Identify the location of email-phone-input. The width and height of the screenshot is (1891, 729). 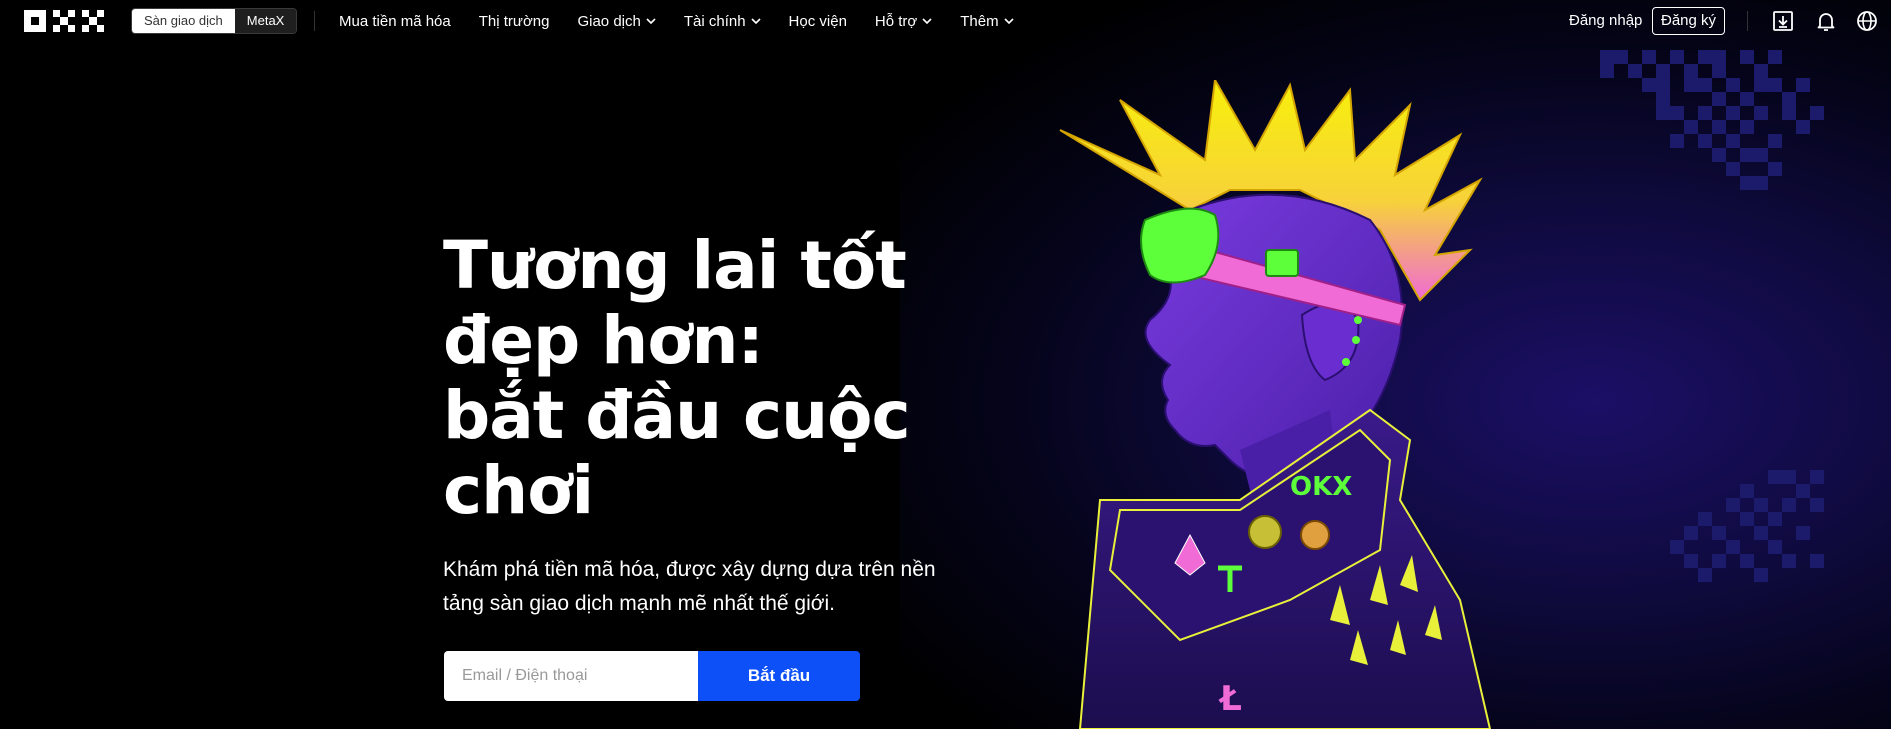
(571, 676).